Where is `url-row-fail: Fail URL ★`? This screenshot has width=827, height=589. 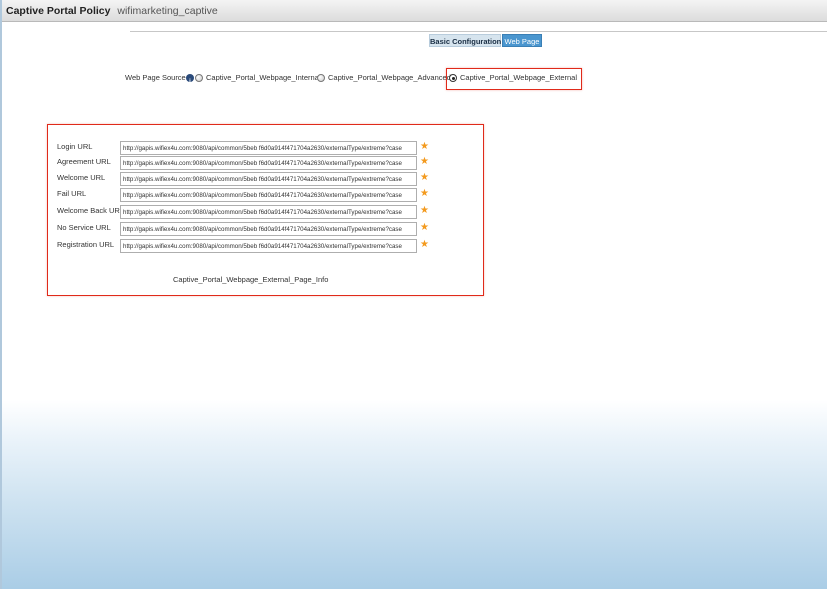 url-row-fail: Fail URL ★ is located at coordinates (265, 195).